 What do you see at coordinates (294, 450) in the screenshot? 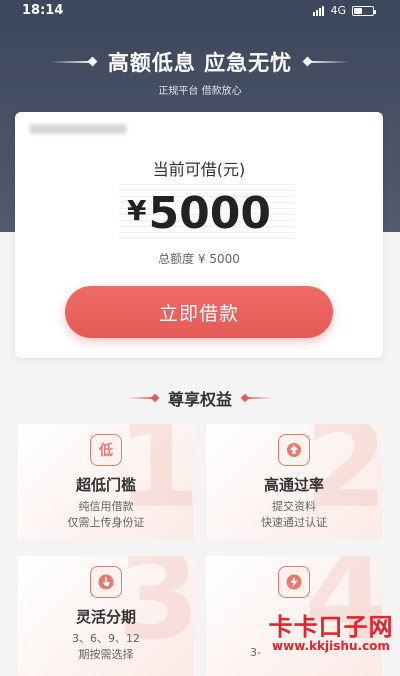
I see `approval-arrow-icon` at bounding box center [294, 450].